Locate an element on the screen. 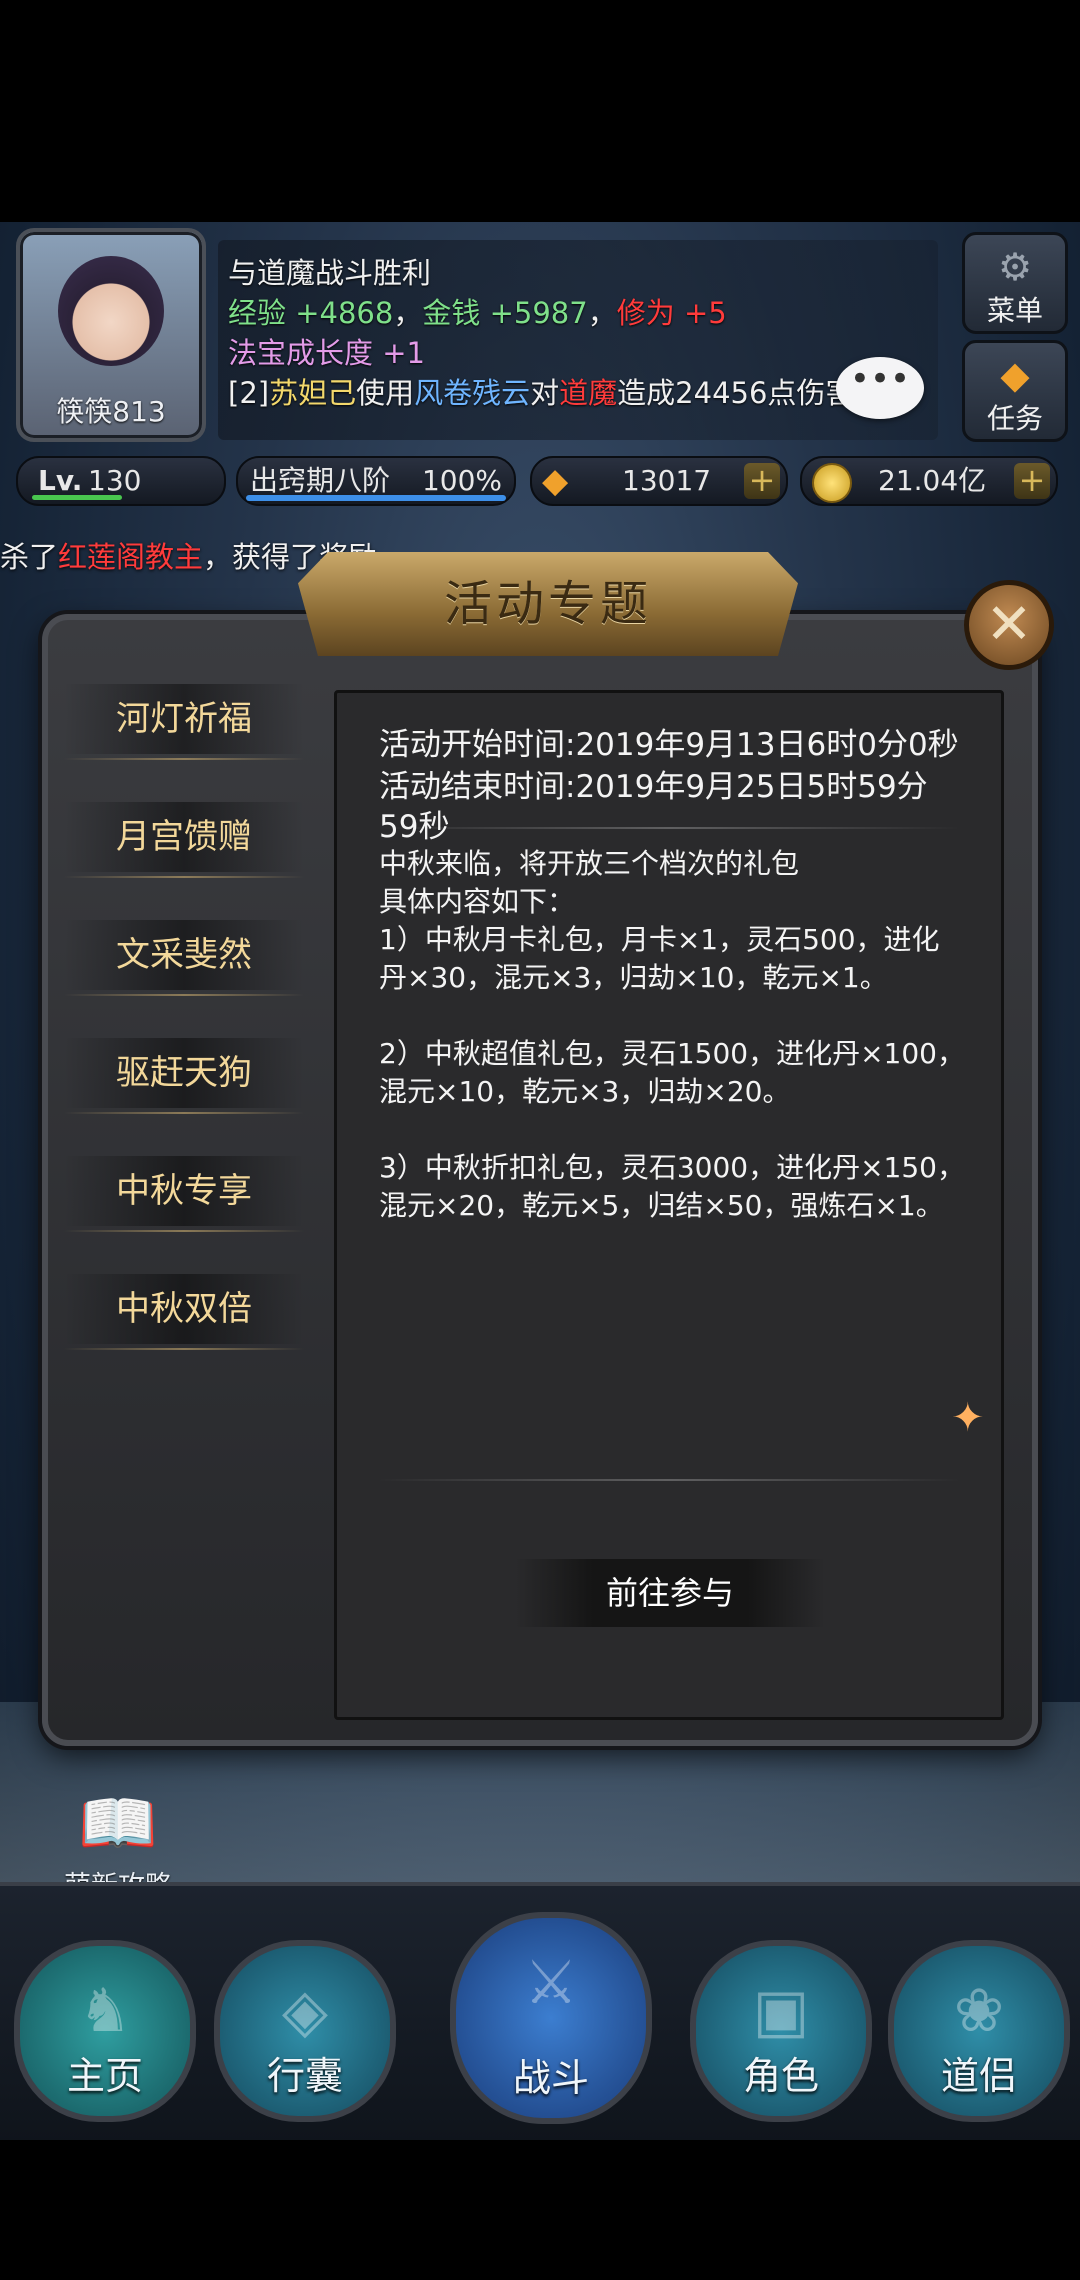  chest-icon: ▣ is located at coordinates (781, 2011).